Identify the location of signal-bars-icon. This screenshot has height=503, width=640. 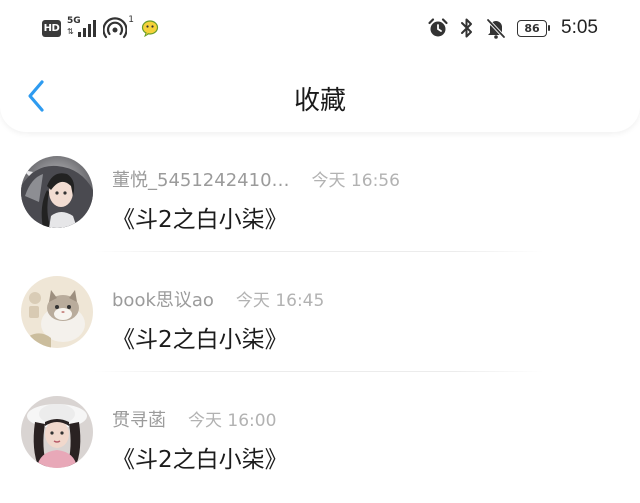
(87, 28).